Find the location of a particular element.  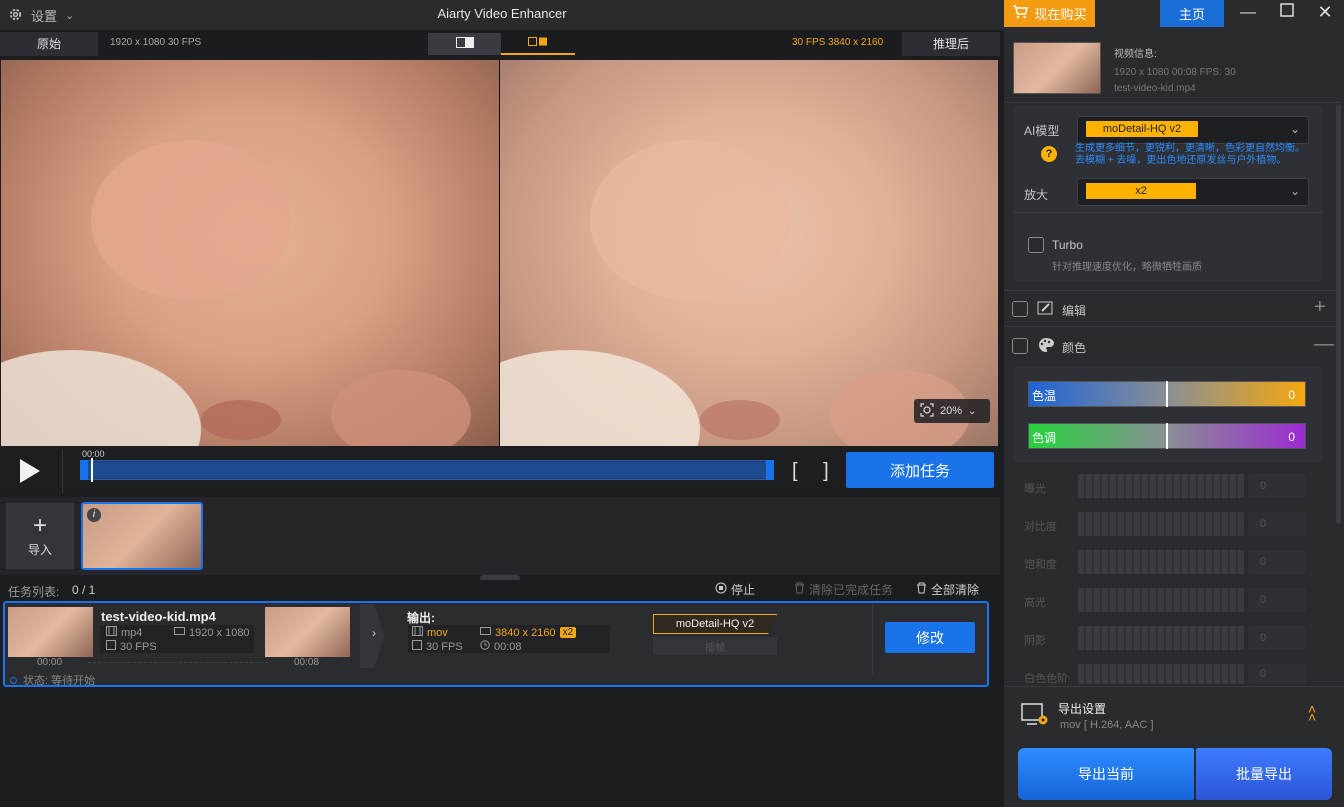

whites-slider is located at coordinates (1161, 674).